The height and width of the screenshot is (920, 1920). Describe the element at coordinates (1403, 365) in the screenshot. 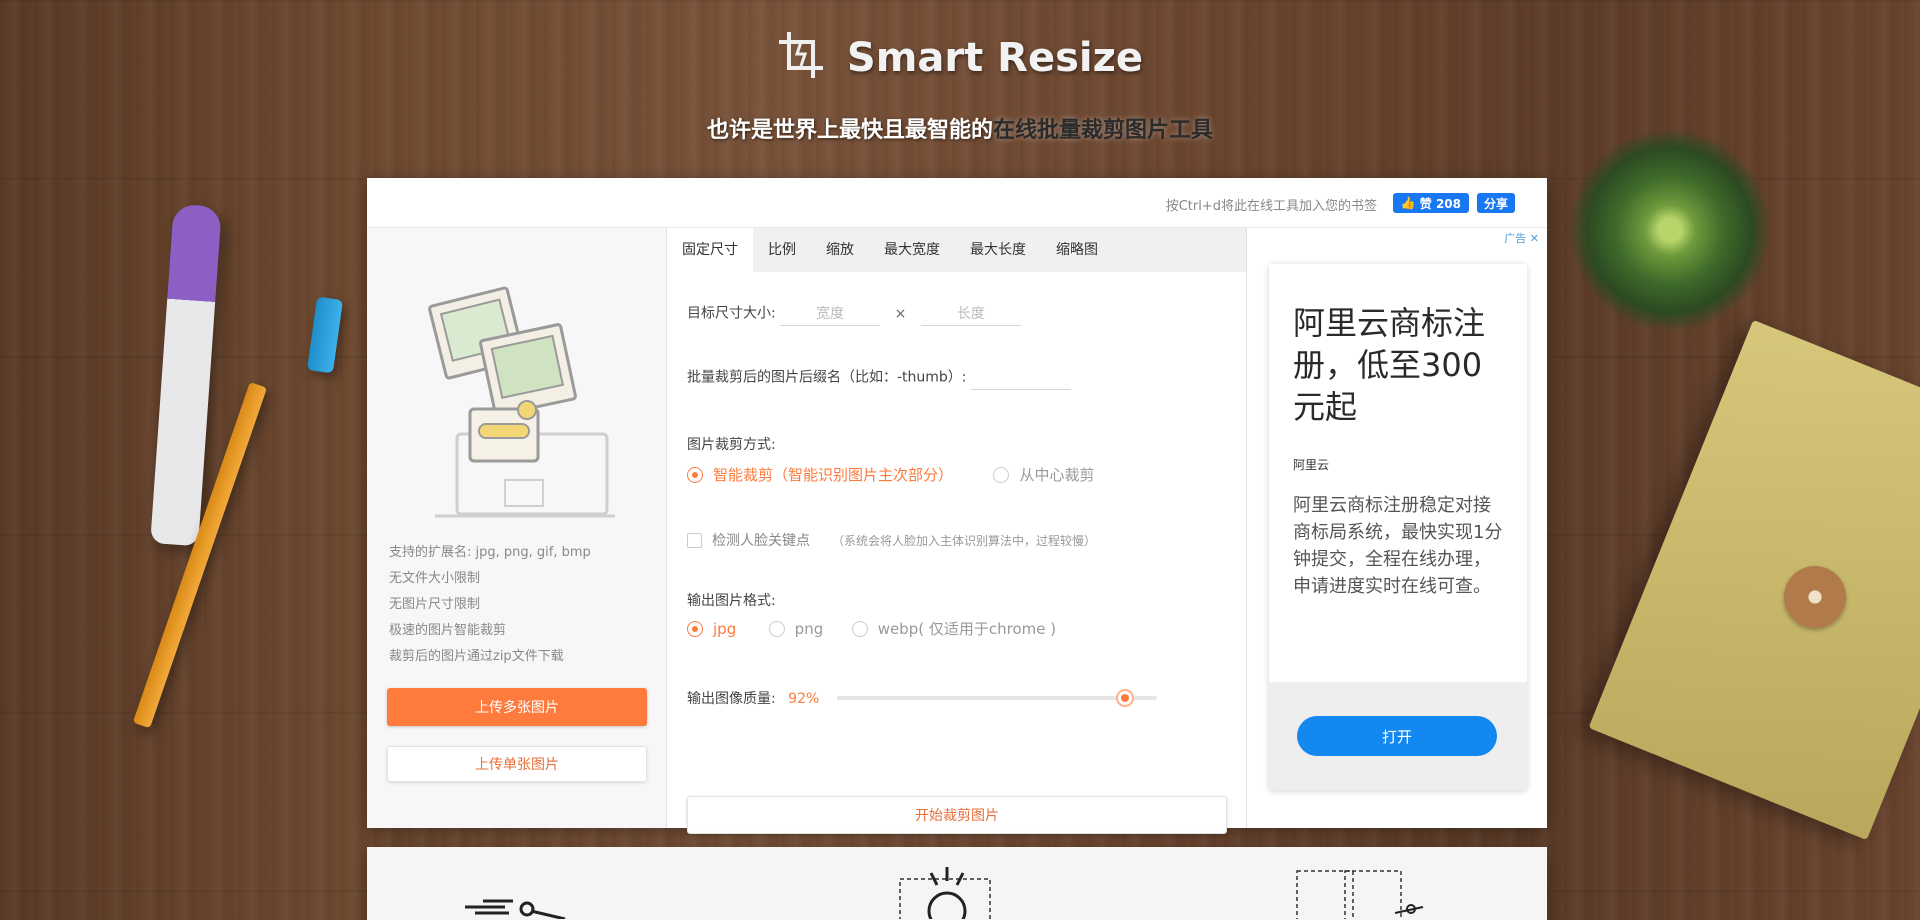

I see `ad-title: 阿里云商标注册，低至300元起` at that location.